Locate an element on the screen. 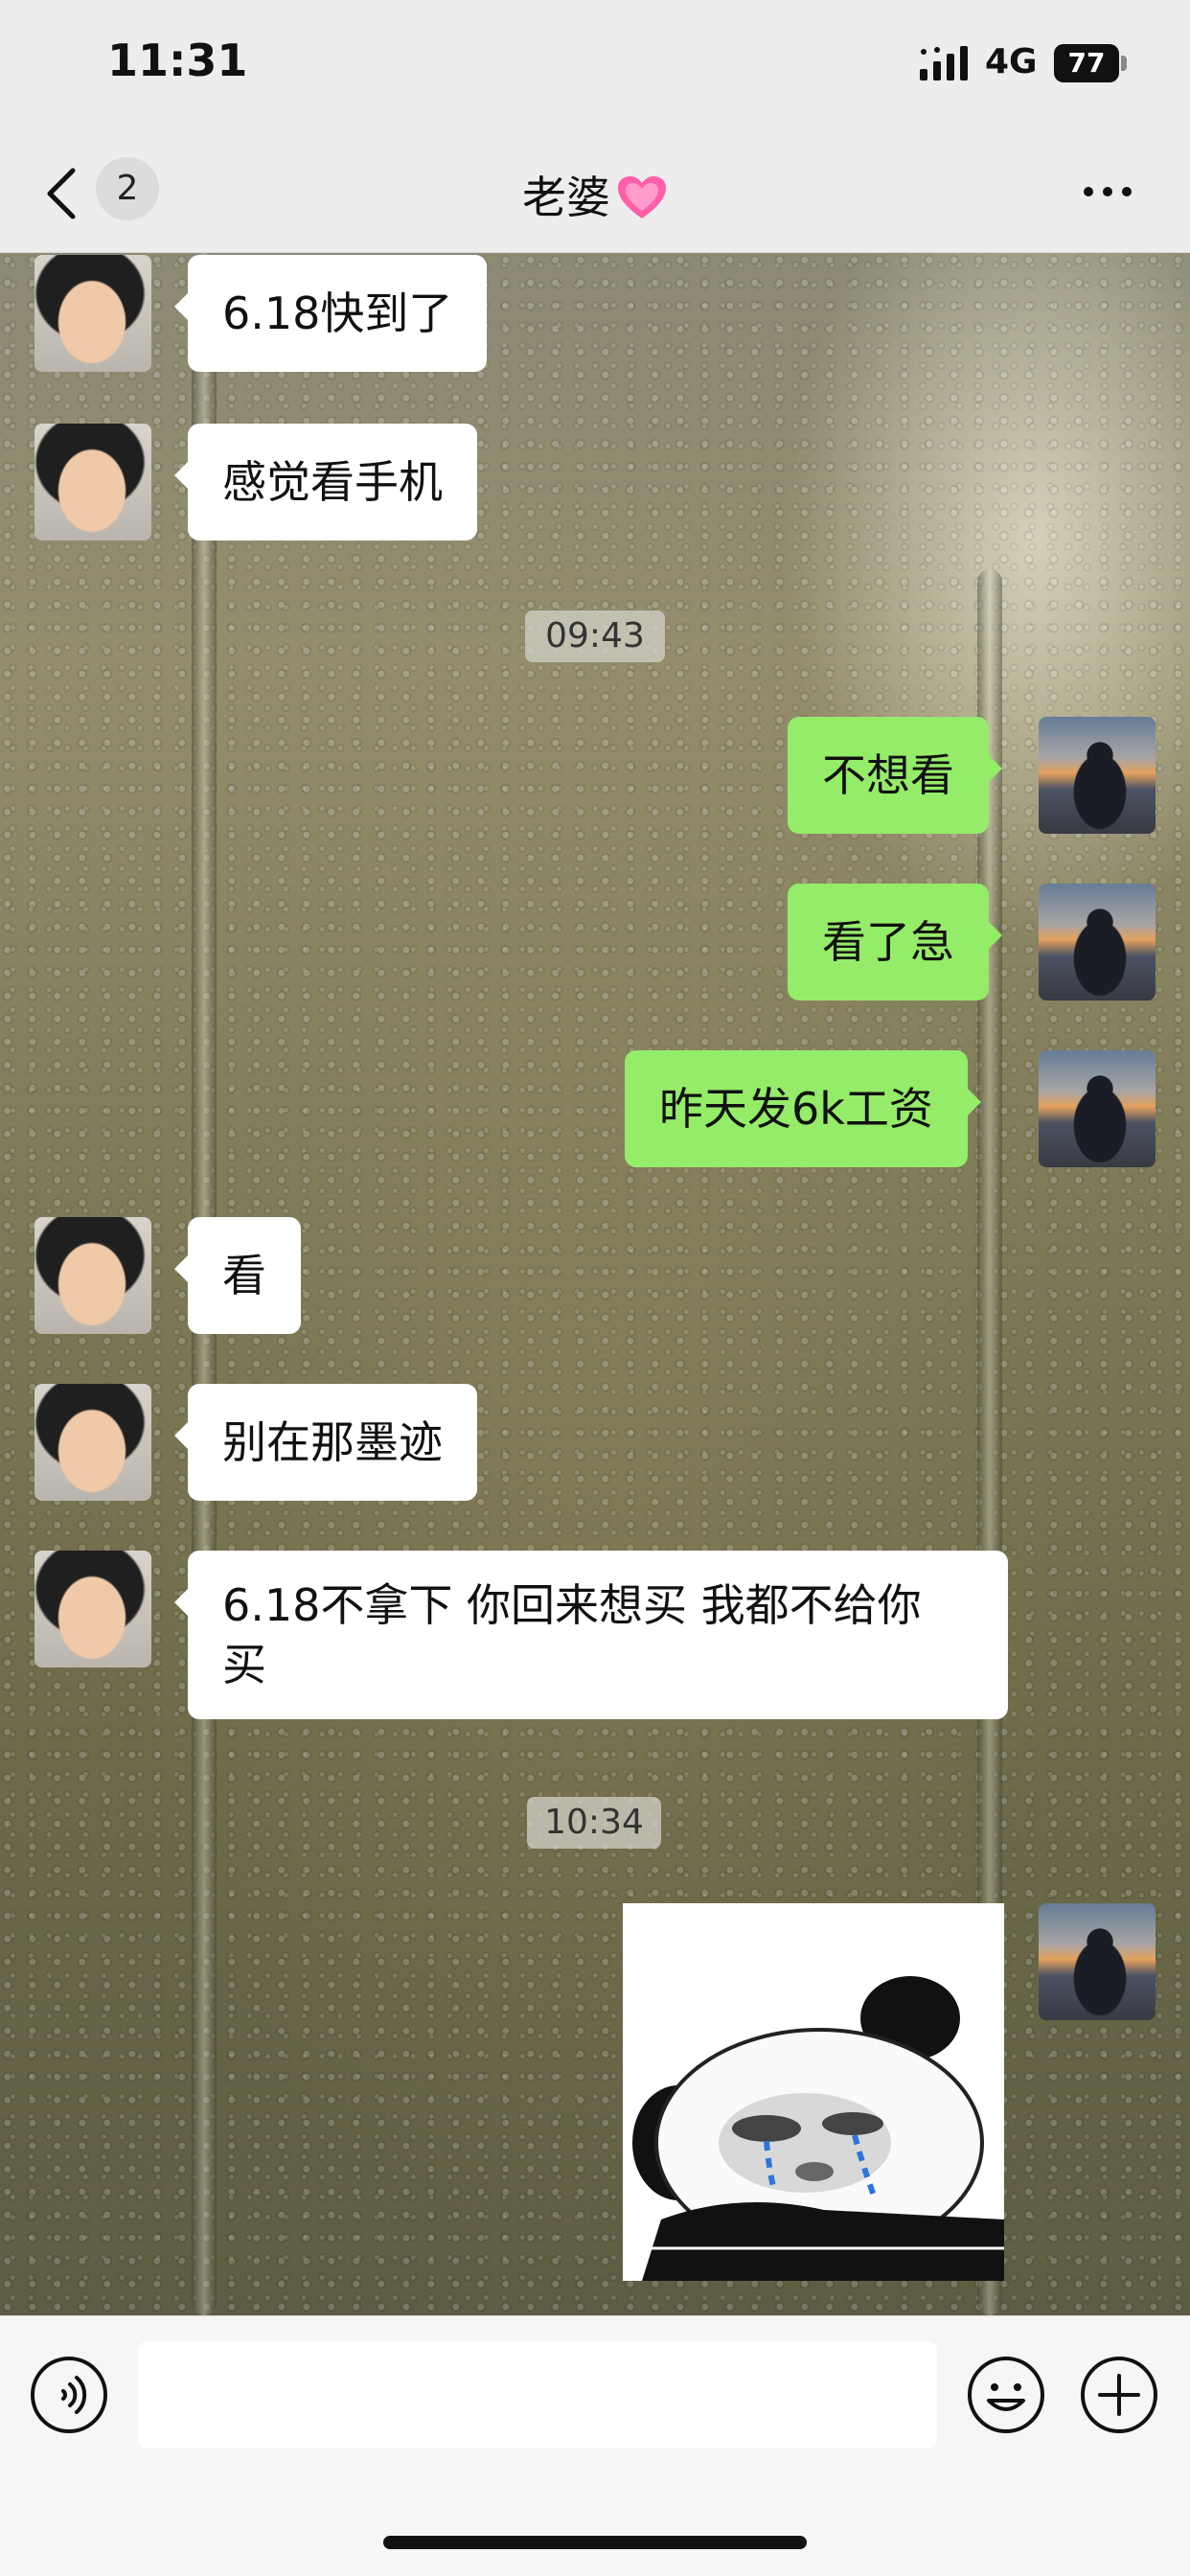  chat-header: 2 老婆 is located at coordinates (595, 193).